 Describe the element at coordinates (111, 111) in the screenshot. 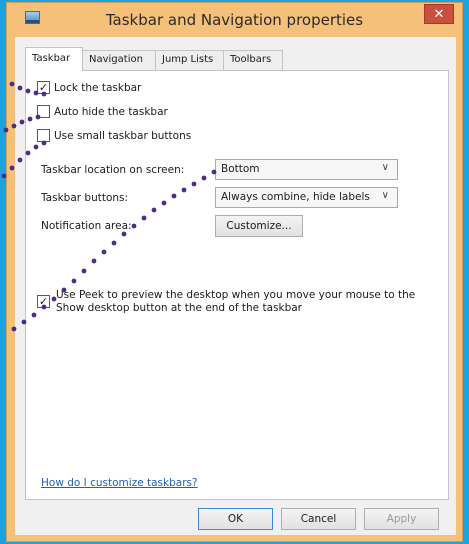

I see `autohide-label: Auto hide the taskbar` at that location.